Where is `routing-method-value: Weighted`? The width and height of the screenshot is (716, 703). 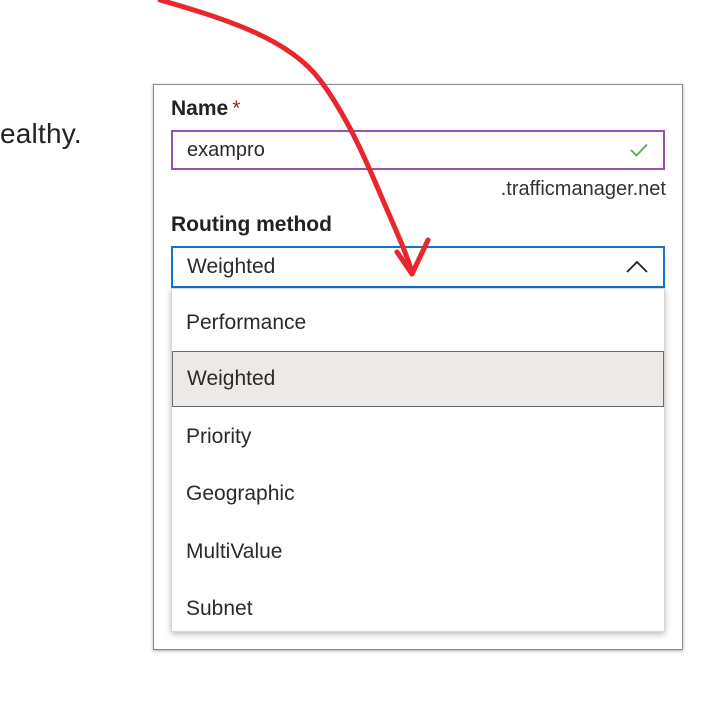 routing-method-value: Weighted is located at coordinates (231, 266).